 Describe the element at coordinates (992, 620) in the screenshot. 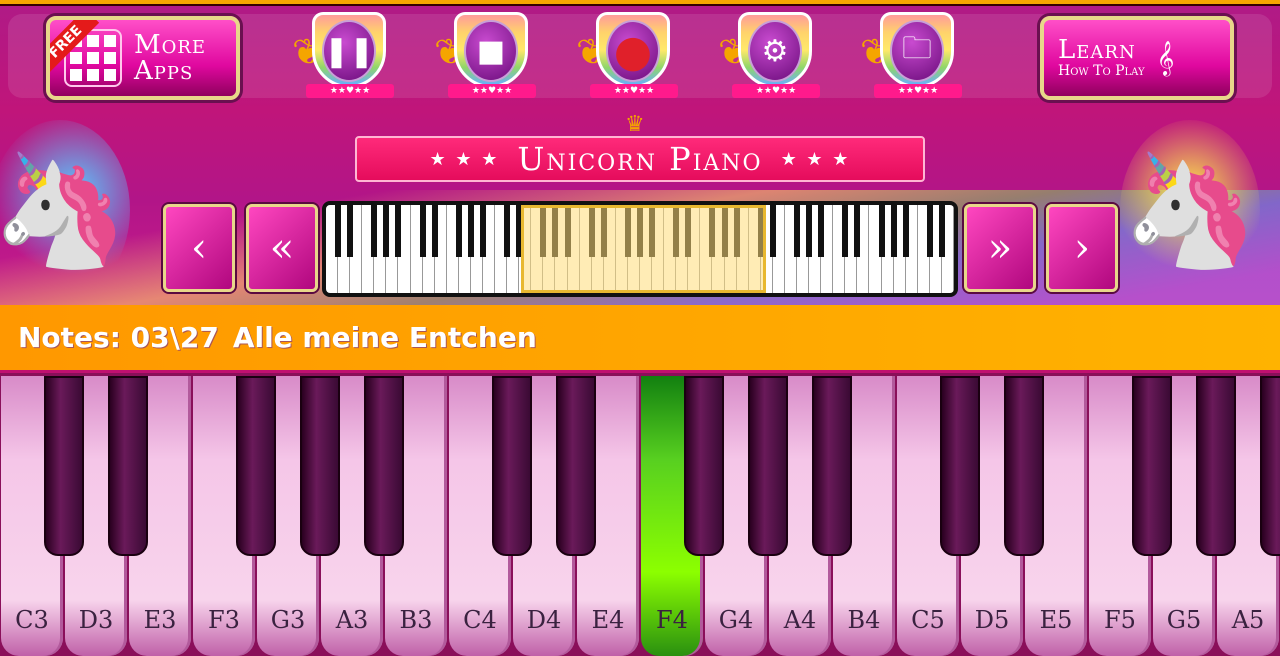

I see `key-label: D5` at that location.